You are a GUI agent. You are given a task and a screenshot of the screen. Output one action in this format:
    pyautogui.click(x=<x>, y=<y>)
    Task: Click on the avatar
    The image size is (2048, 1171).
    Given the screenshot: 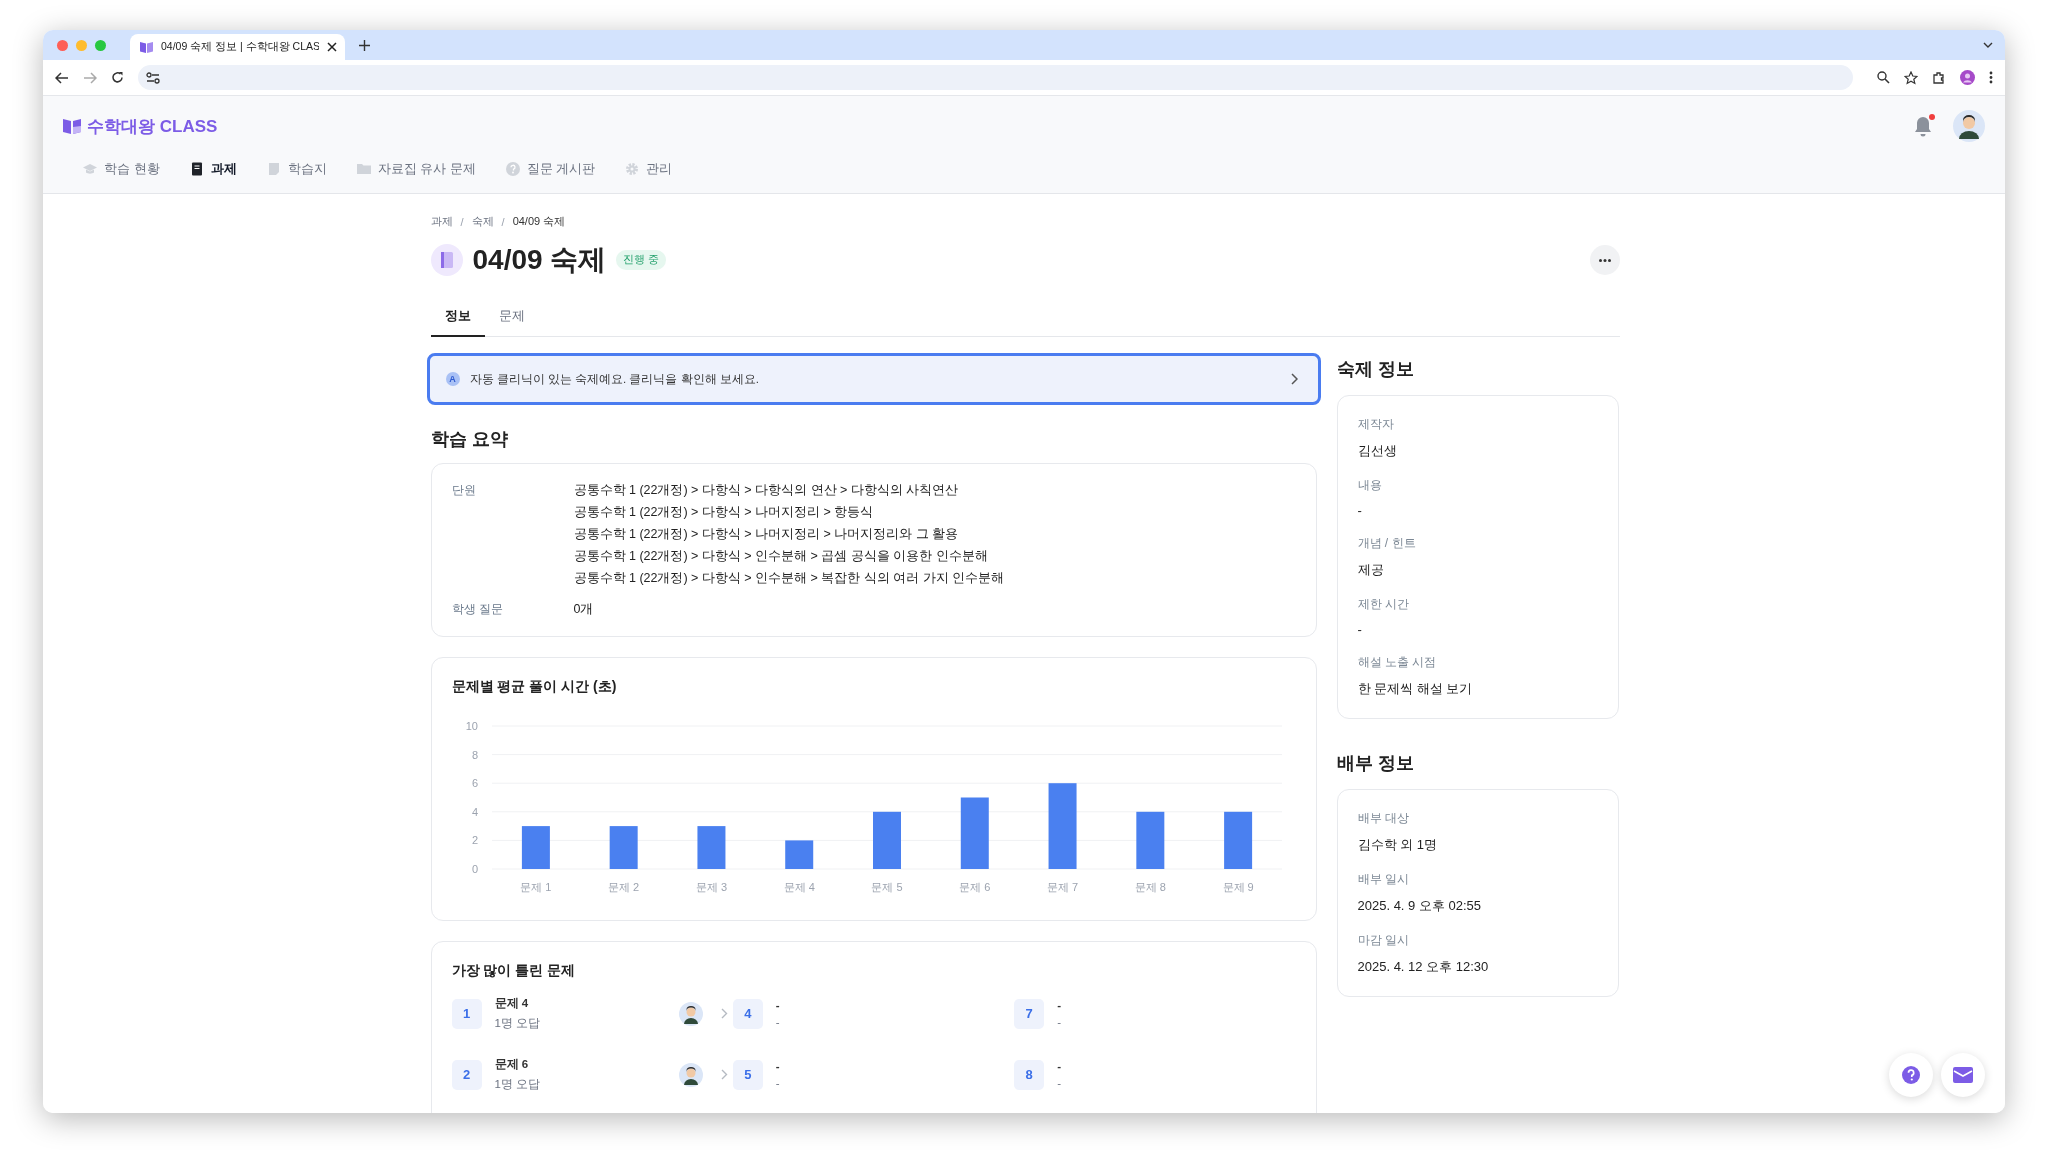 What is the action you would take?
    pyautogui.click(x=1969, y=126)
    